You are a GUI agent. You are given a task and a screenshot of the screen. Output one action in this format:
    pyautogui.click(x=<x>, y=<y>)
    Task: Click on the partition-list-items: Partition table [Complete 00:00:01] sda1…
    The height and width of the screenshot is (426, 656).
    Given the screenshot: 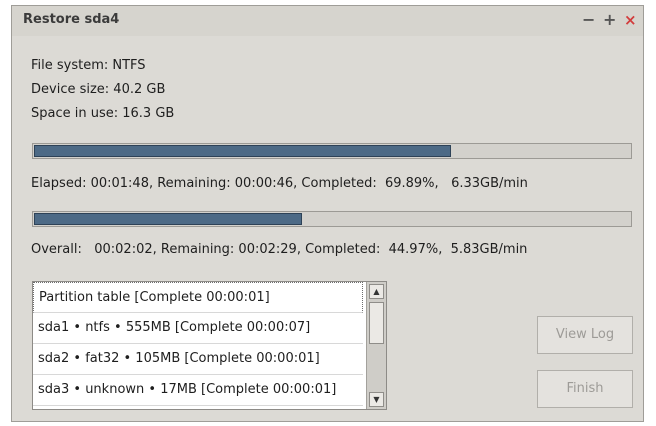 What is the action you would take?
    pyautogui.click(x=198, y=345)
    